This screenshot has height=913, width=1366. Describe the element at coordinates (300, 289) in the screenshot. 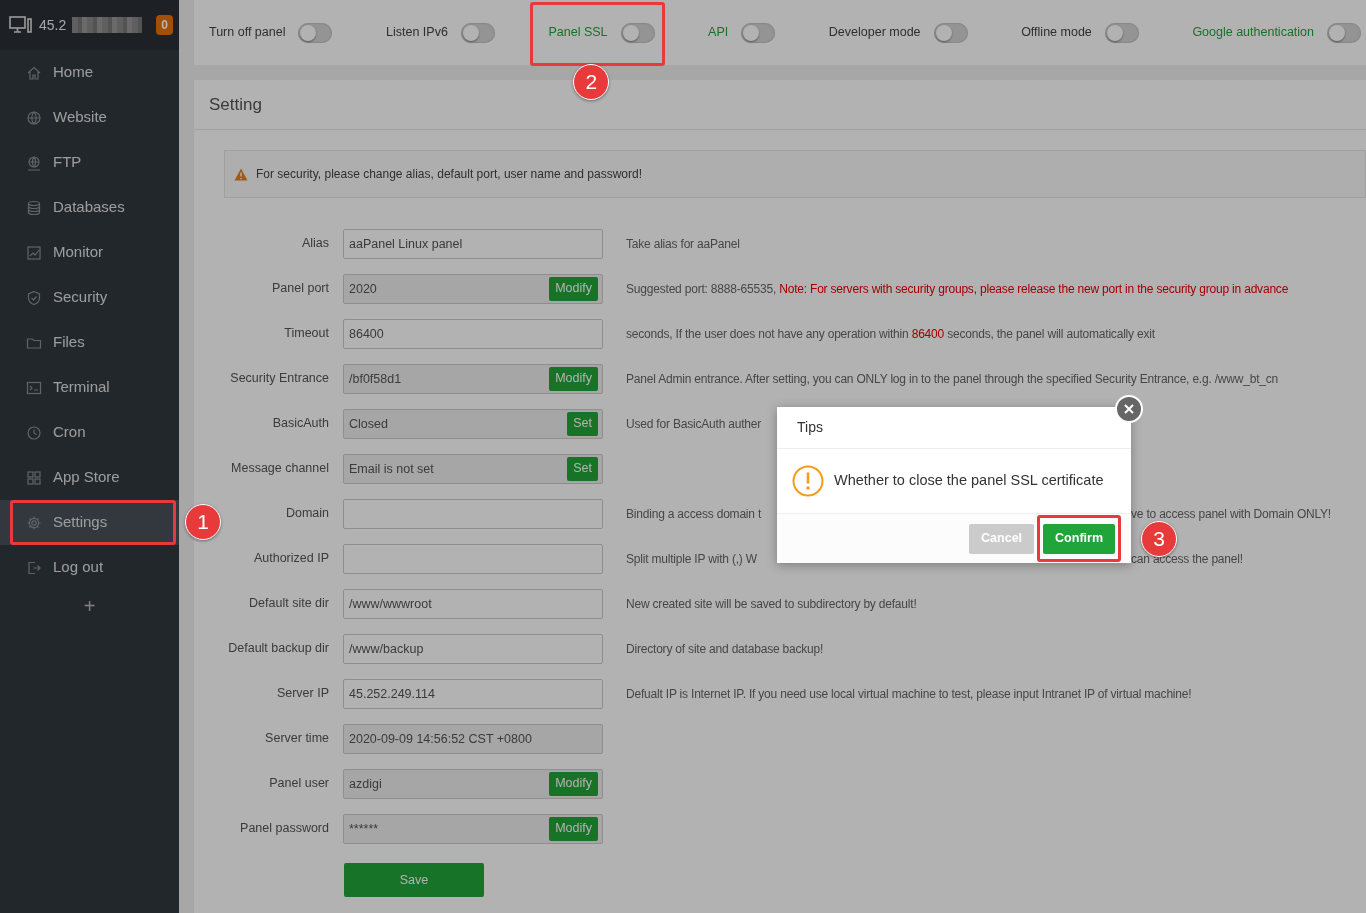

I see `field-label: Panel port` at that location.